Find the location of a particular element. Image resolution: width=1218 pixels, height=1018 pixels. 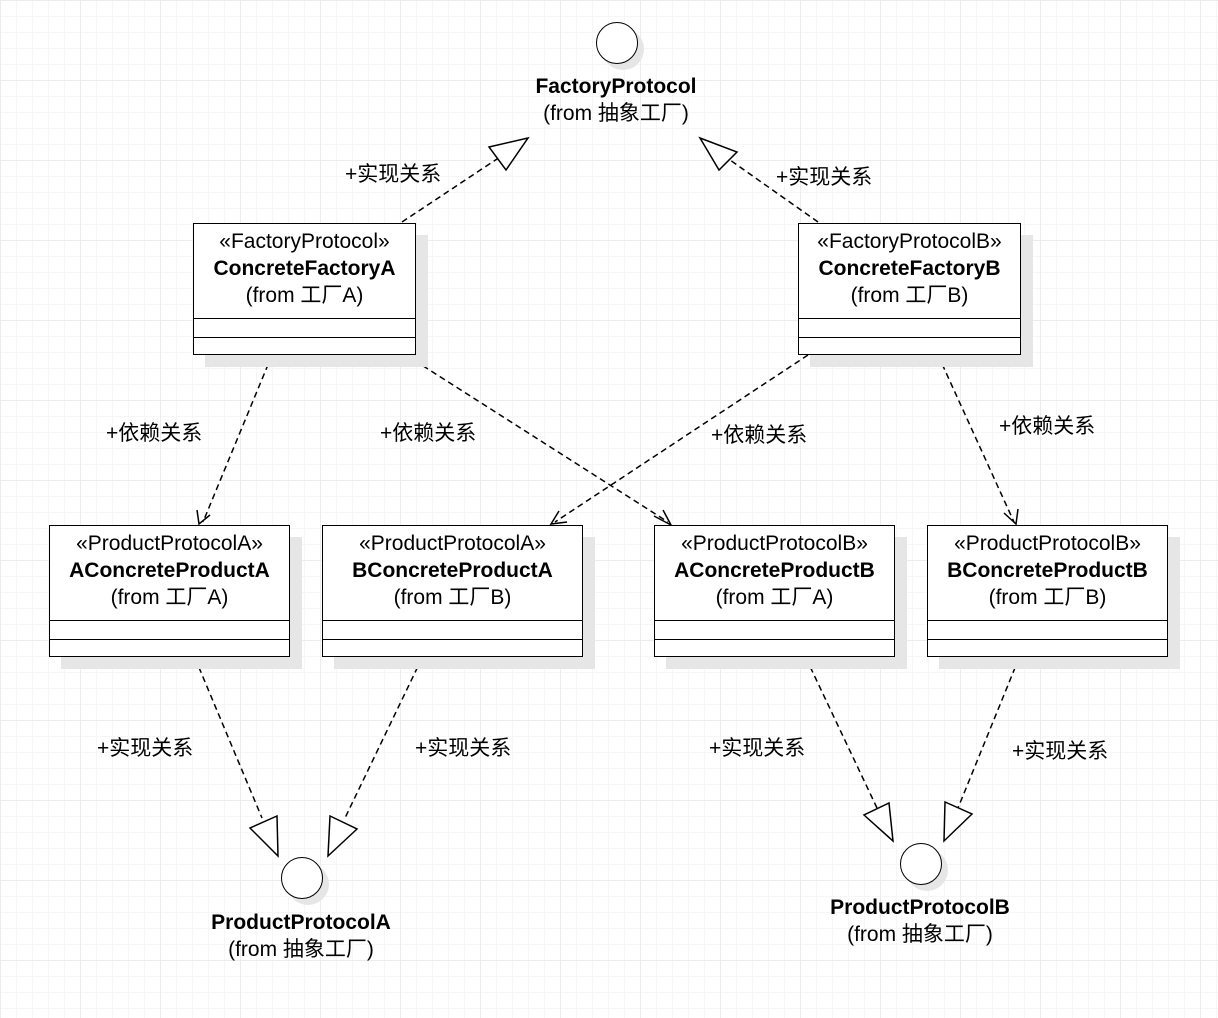

a-product-a-realization-label: +实现关系 is located at coordinates (145, 748).